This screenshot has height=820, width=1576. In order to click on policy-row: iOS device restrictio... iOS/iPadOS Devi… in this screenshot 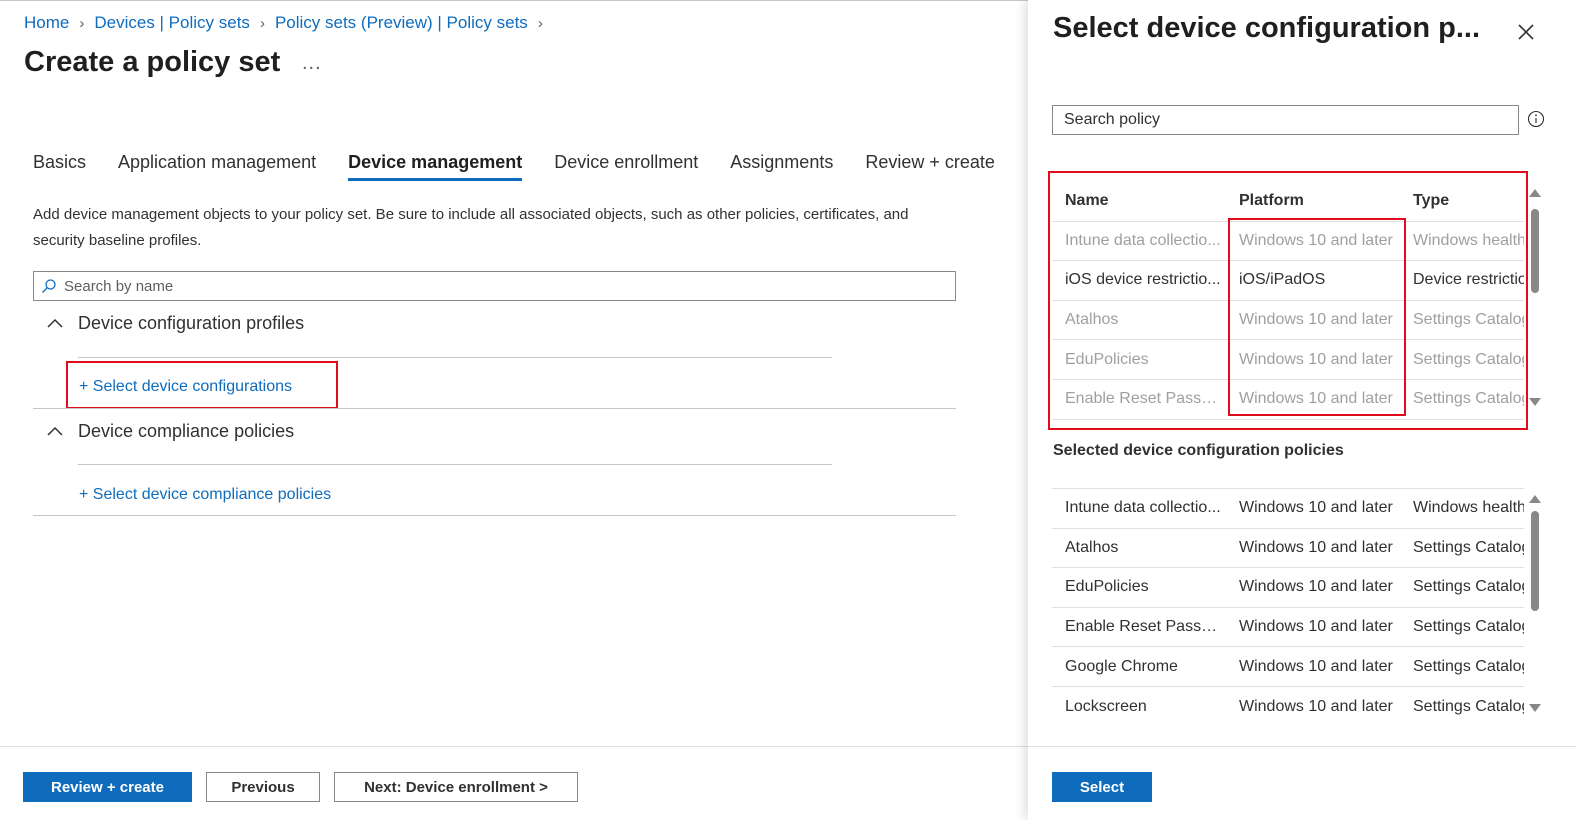, I will do `click(1288, 281)`.